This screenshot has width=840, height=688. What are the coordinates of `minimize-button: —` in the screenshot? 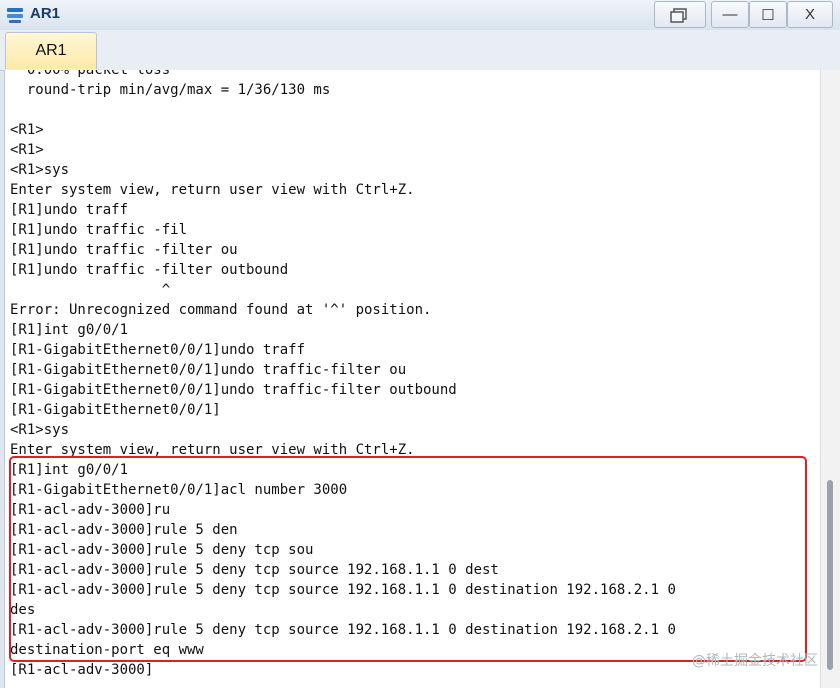 It's located at (730, 14).